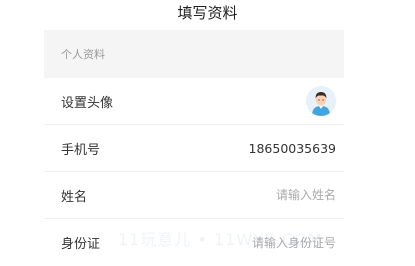 This screenshot has width=415, height=266. I want to click on id-card-label: 身份证, so click(81, 244).